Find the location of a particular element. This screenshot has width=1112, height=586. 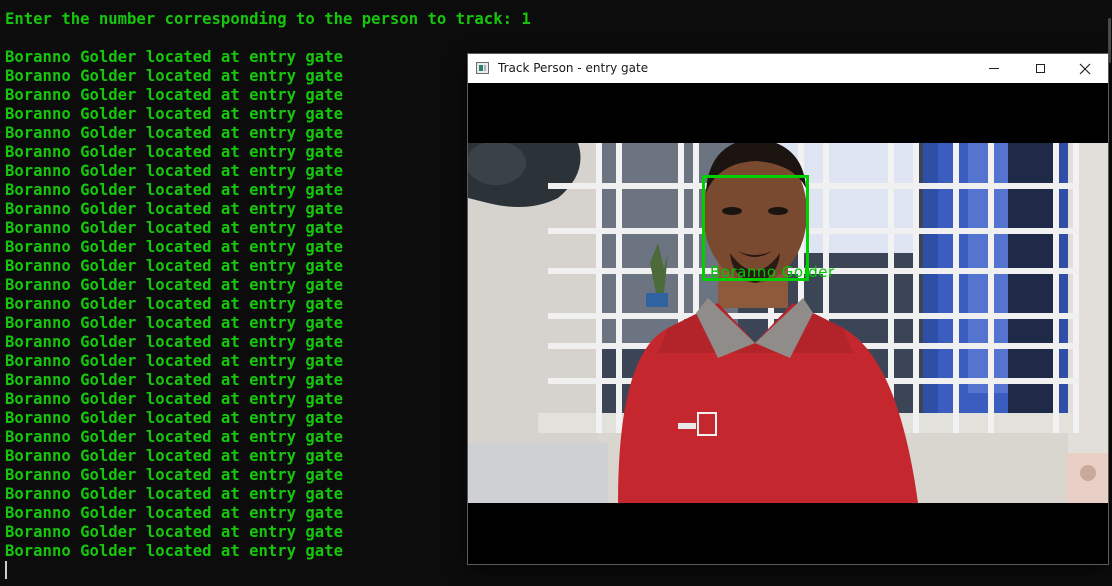

face-detection-label: Boranno Golder is located at coordinates (772, 272).